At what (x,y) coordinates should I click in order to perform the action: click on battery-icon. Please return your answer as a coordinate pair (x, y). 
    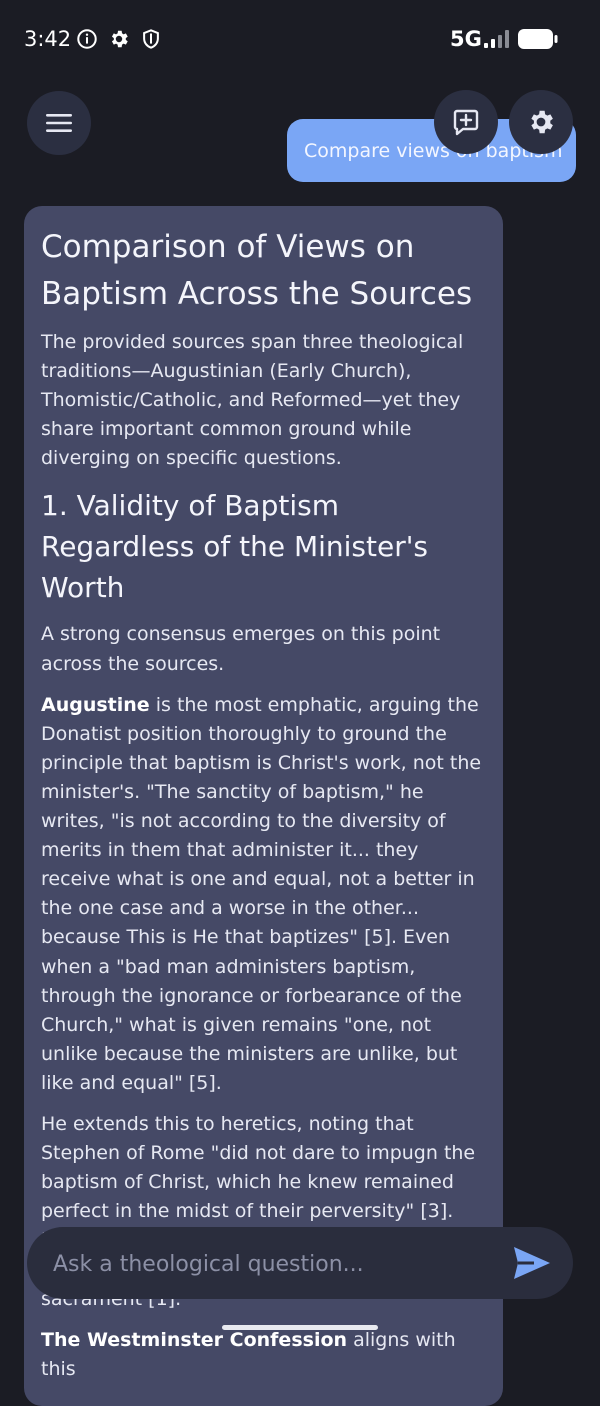
    Looking at the image, I should click on (538, 39).